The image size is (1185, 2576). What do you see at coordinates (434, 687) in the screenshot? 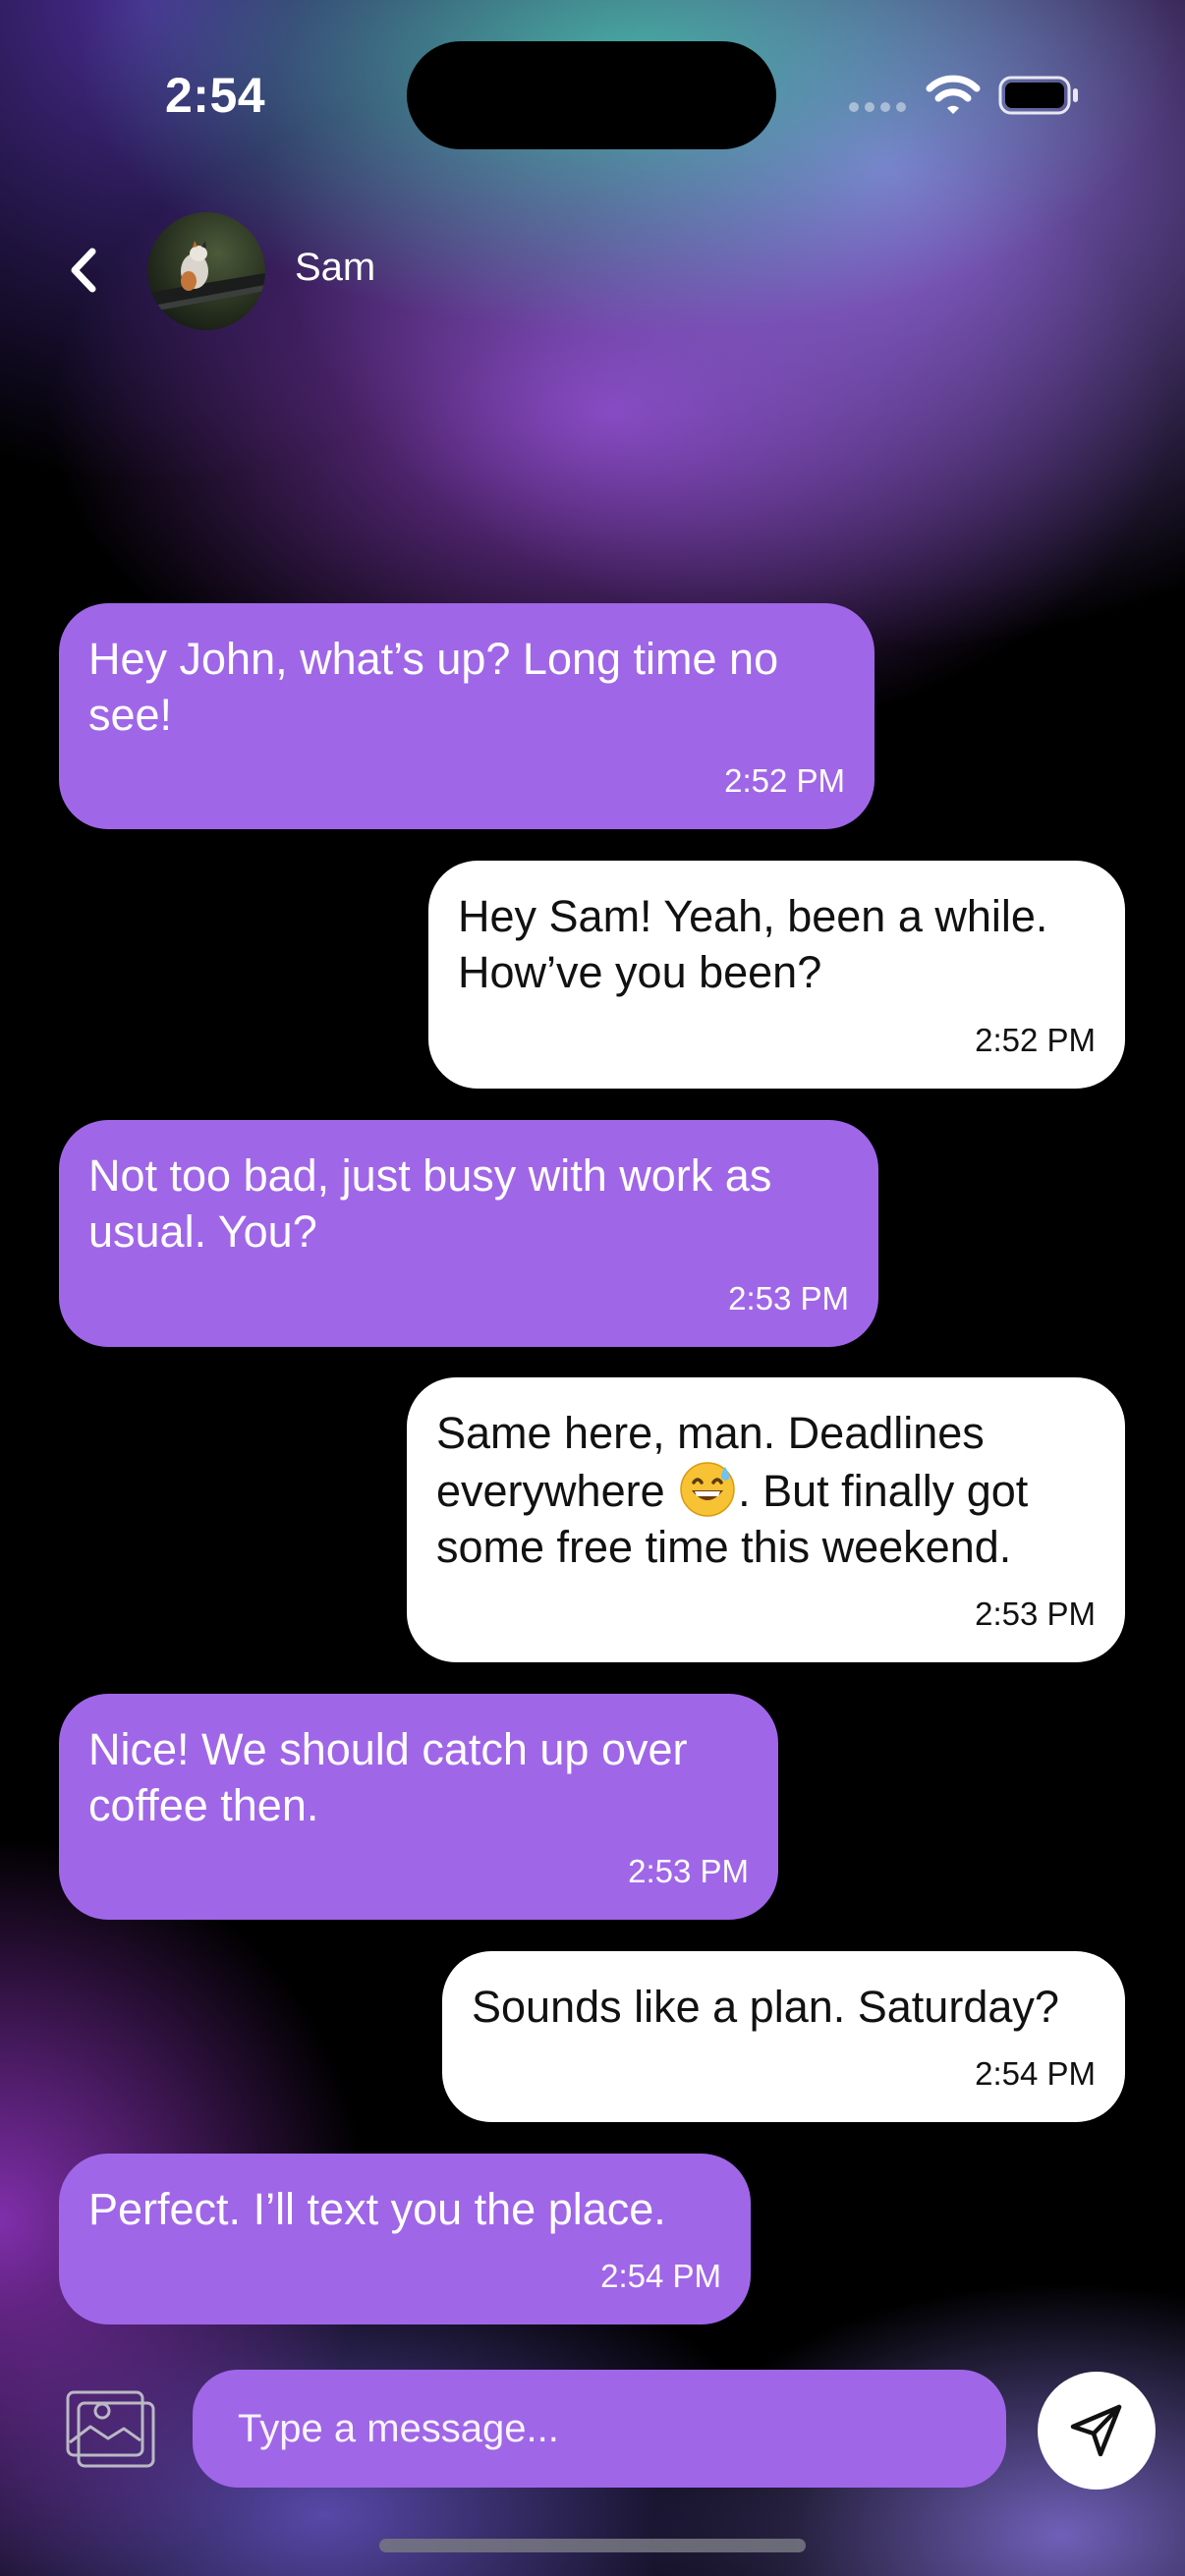
I see `message-text: Hey John, what’s up? Long time no see!` at bounding box center [434, 687].